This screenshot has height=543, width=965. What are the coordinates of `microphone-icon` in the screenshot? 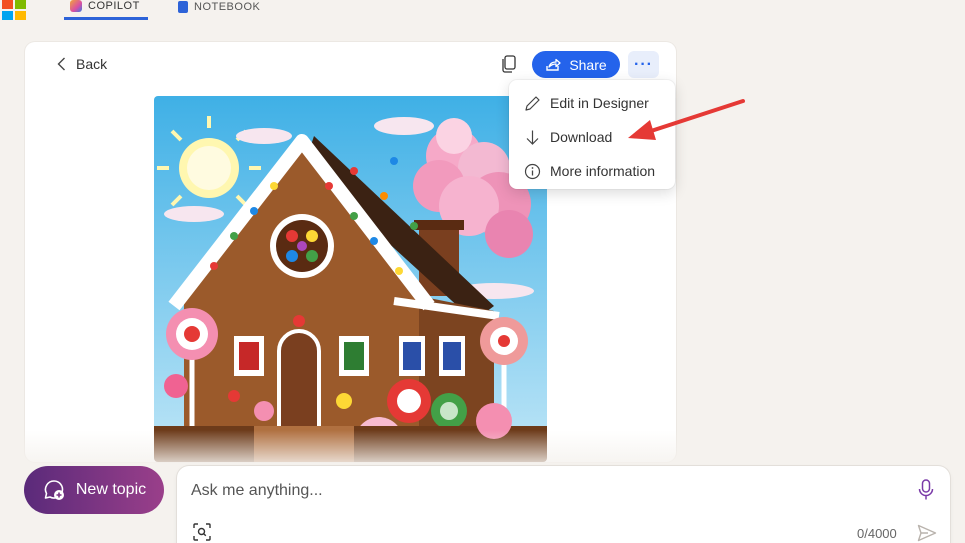 It's located at (926, 490).